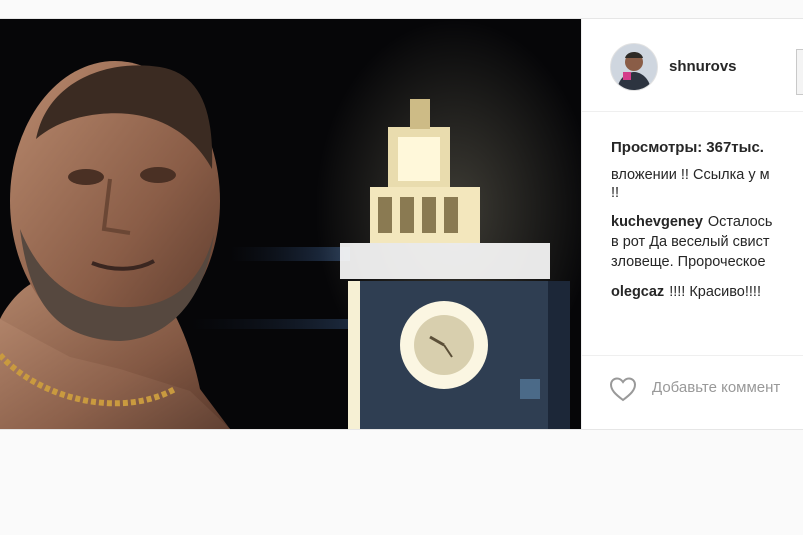  Describe the element at coordinates (735, 147) in the screenshot. I see `views-count: 367тыс.` at that location.